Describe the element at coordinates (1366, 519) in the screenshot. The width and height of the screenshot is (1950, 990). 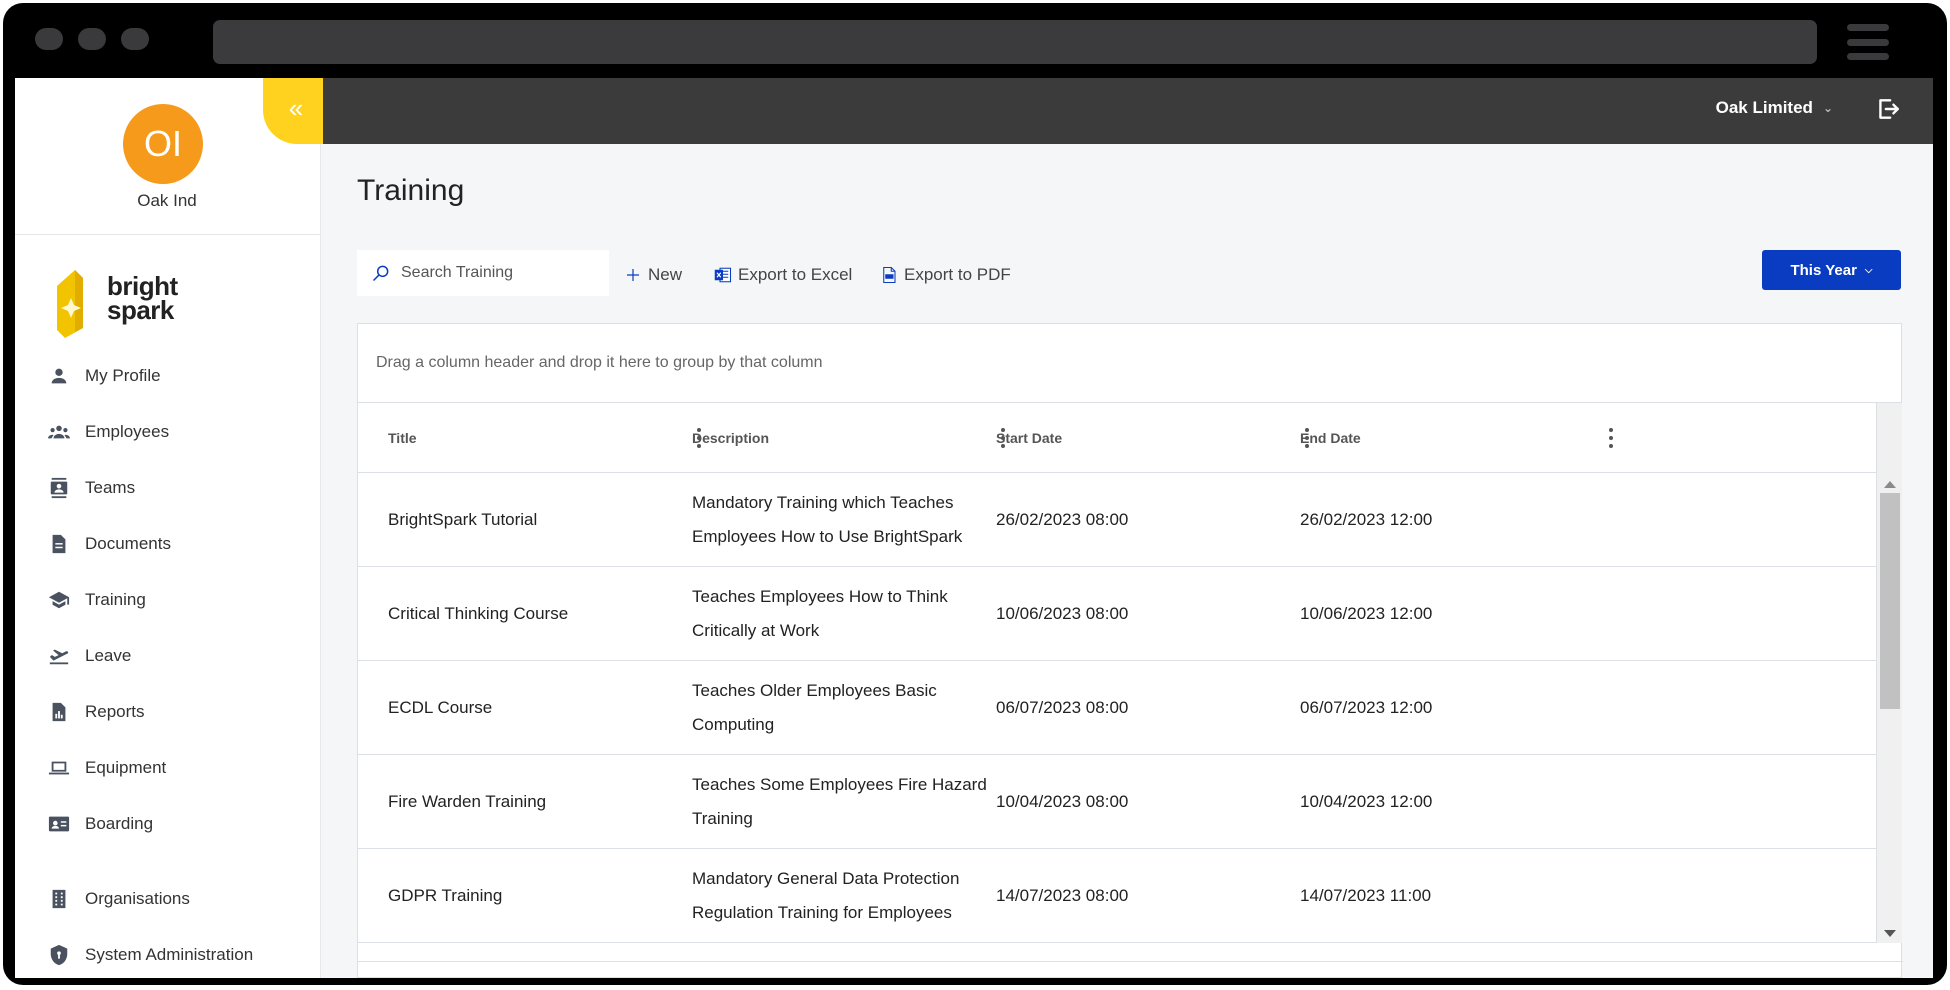
I see `cell-end-date: 26/02/2023 12:00` at that location.